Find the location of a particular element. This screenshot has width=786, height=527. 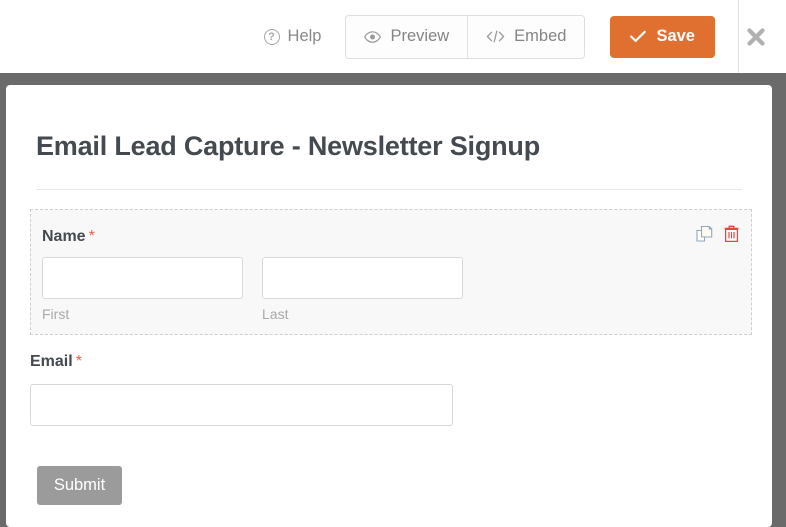

name-last-col: Last is located at coordinates (362, 289).